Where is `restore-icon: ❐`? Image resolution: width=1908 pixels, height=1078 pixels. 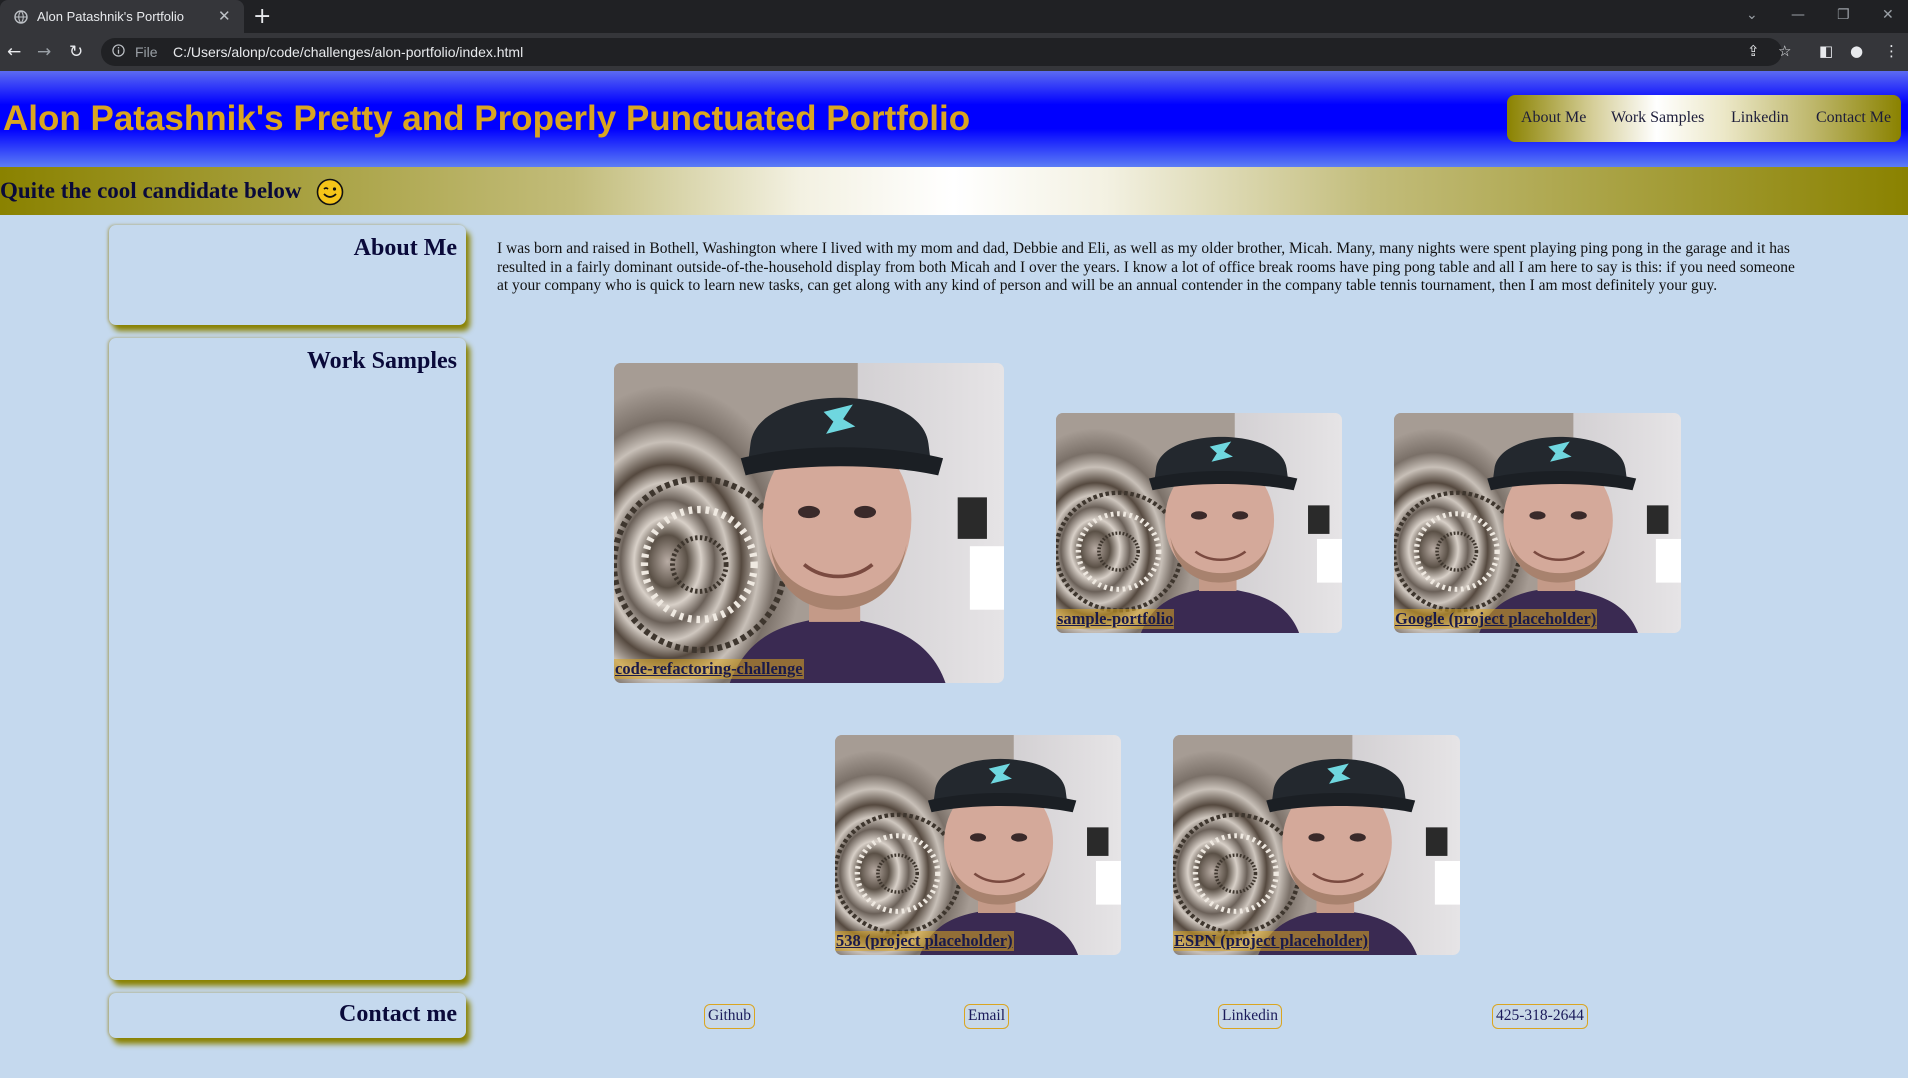
restore-icon: ❐ is located at coordinates (1843, 15).